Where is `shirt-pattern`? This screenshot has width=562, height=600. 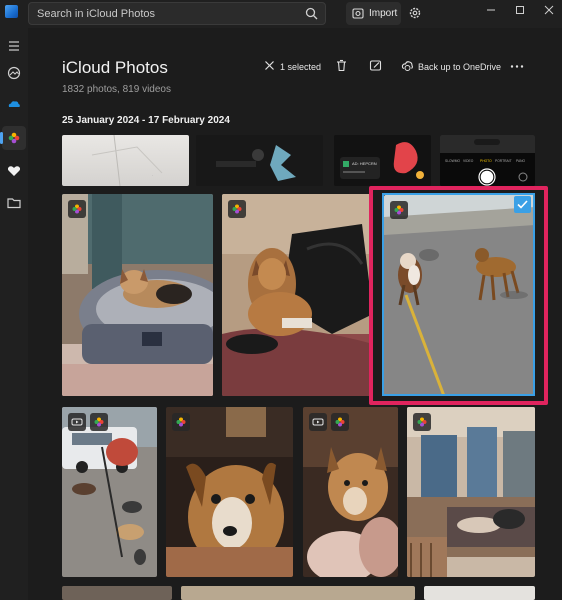
shirt-pattern is located at coordinates (259, 160).